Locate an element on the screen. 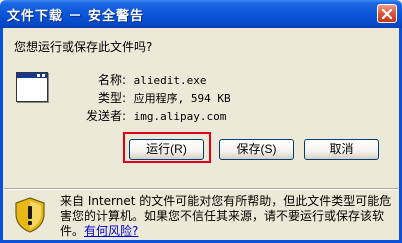 The width and height of the screenshot is (402, 243). dialog-title: 文件下载 － 安全警告 is located at coordinates (76, 16).